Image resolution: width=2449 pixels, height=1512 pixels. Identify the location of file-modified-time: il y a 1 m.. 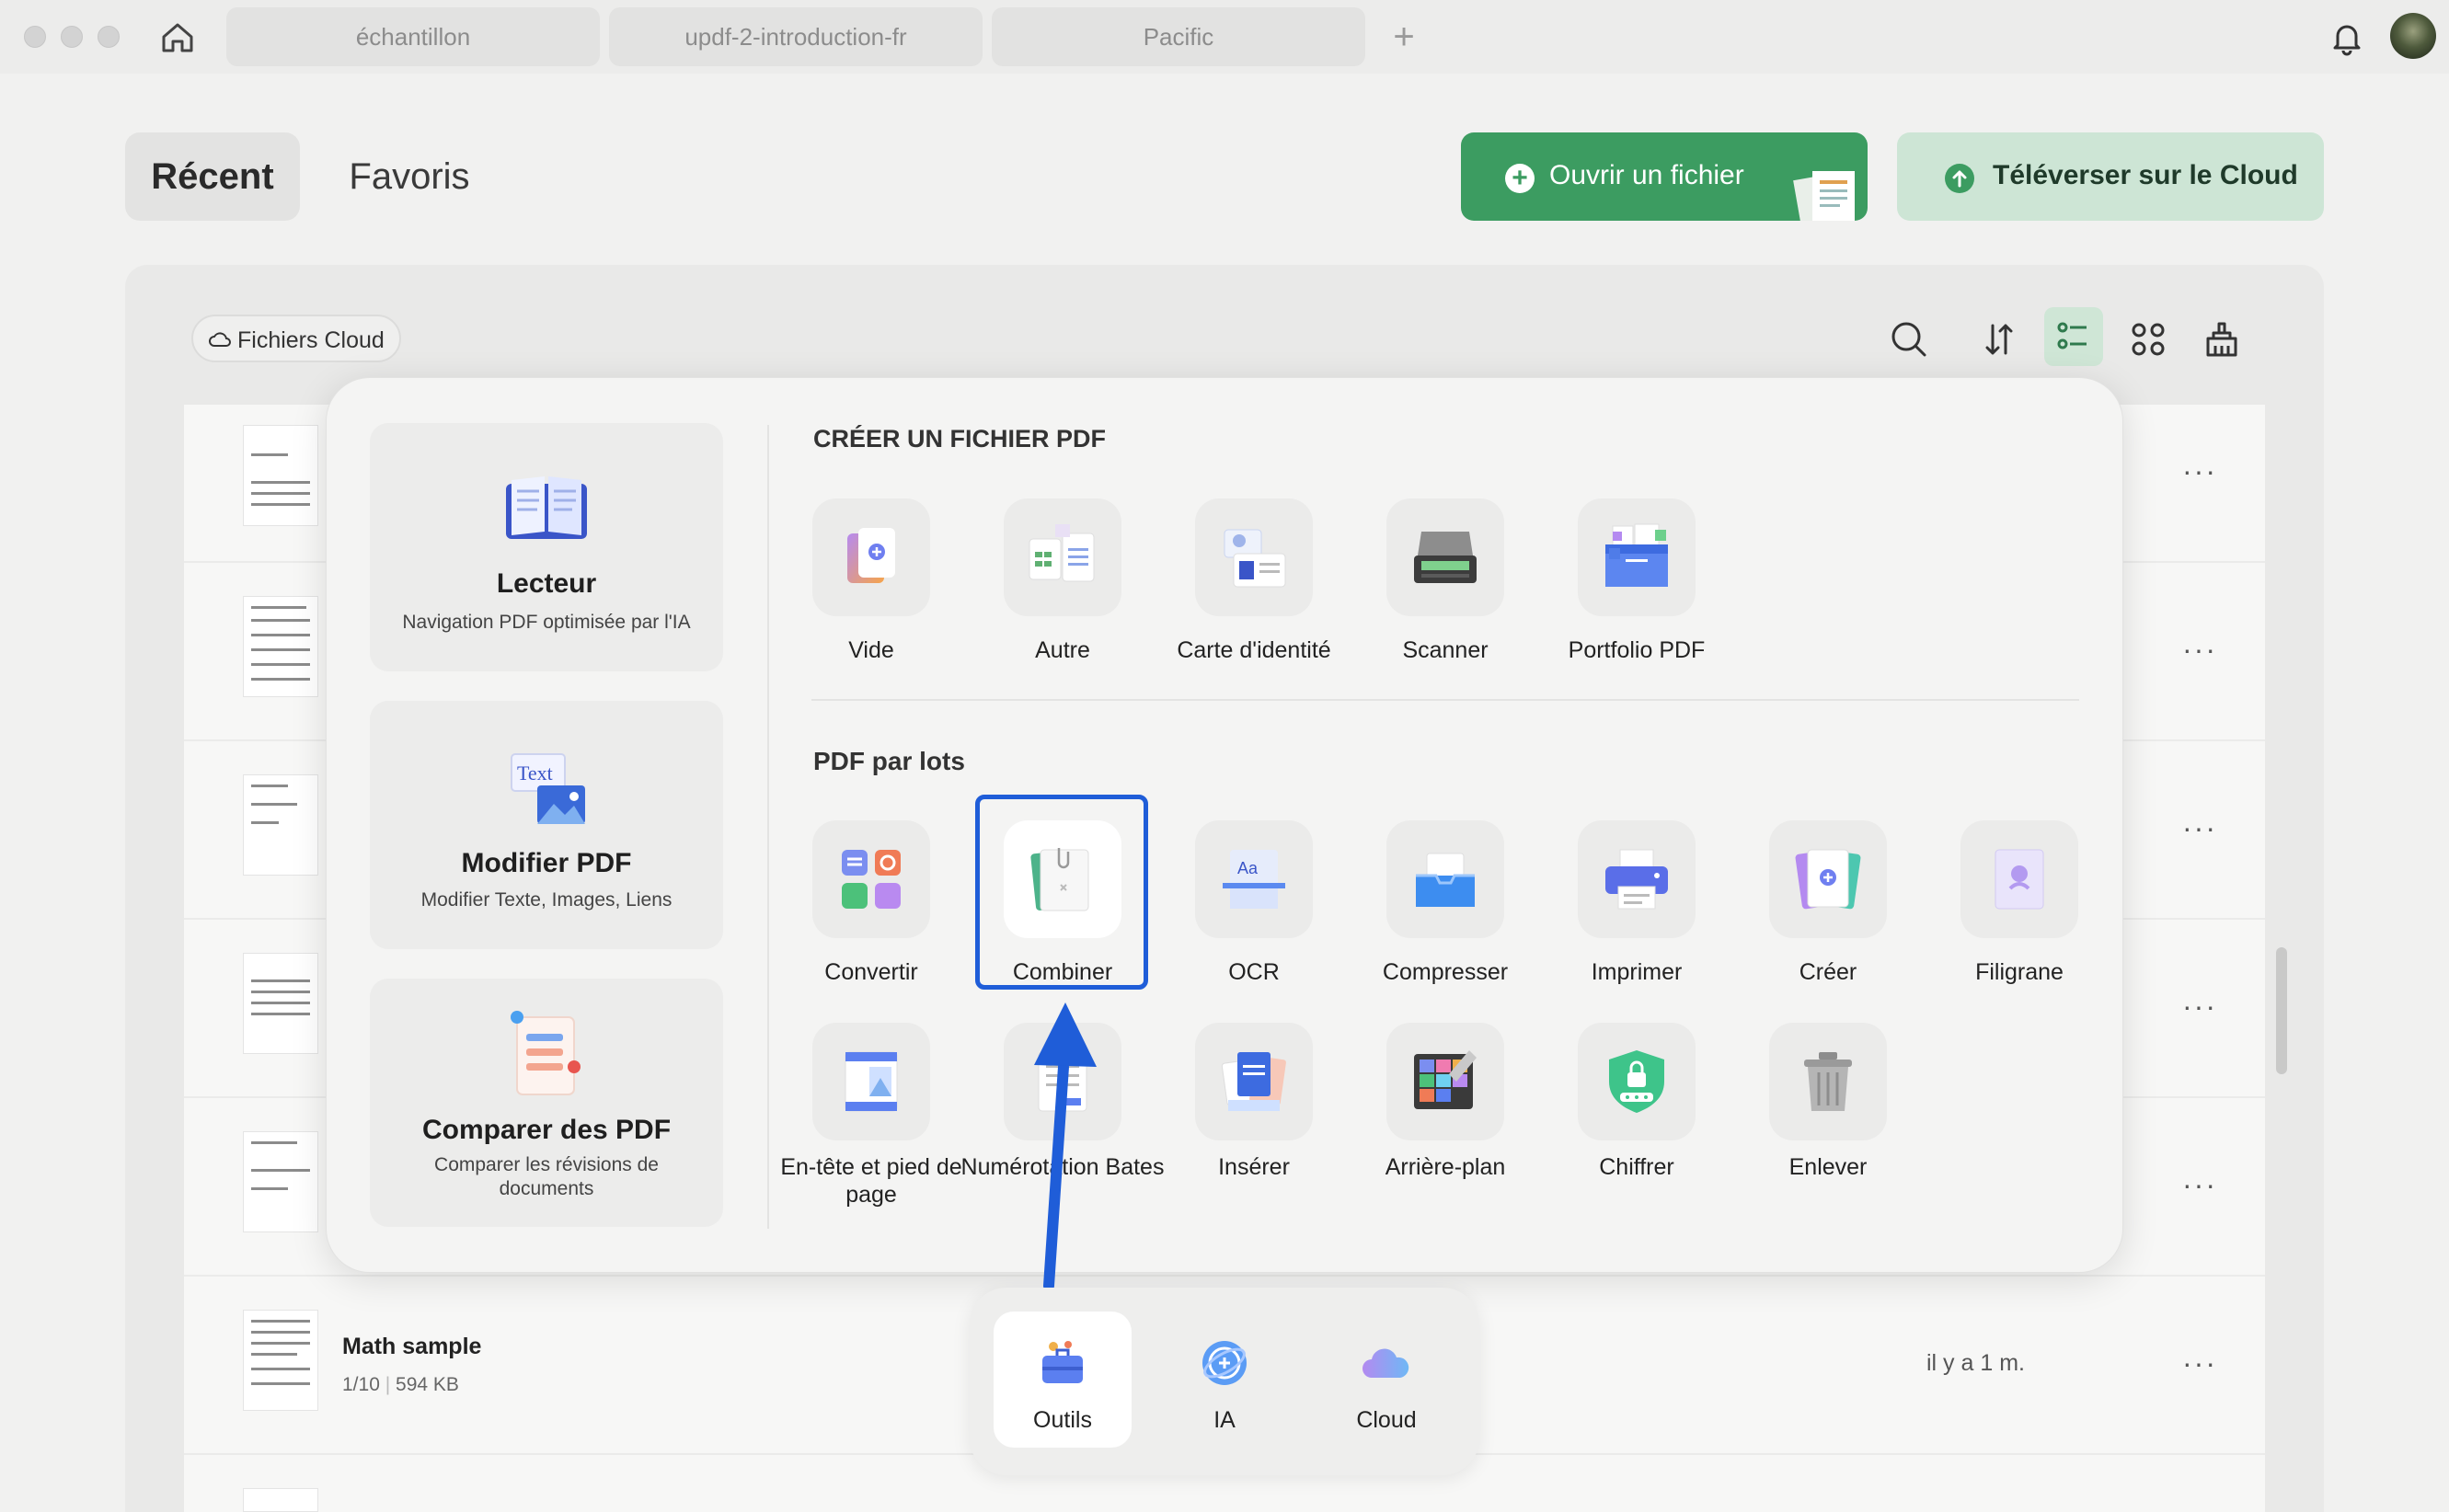
(1975, 1363).